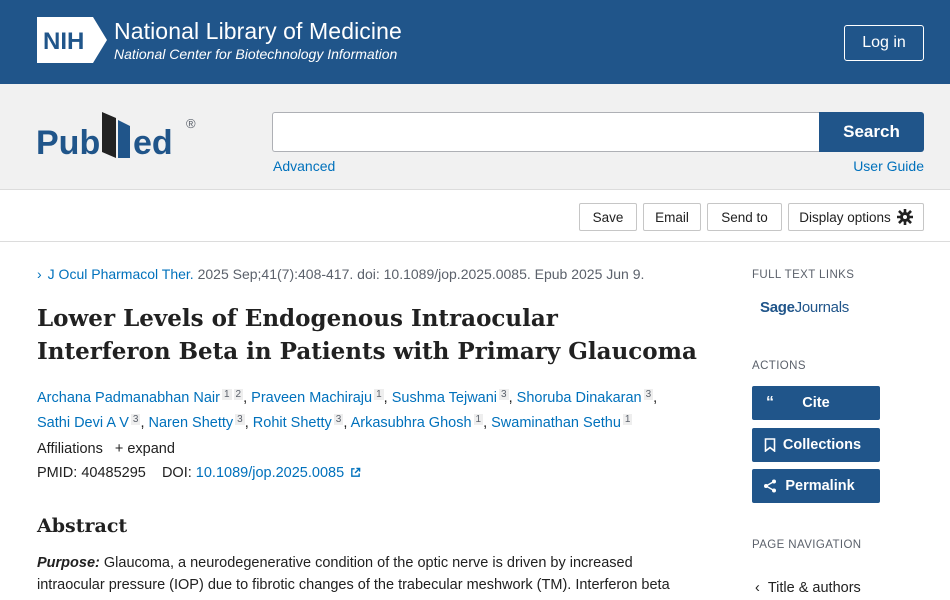 Image resolution: width=950 pixels, height=600 pixels. Describe the element at coordinates (803, 275) in the screenshot. I see `full-text-links-heading: FULL TEXT LINKS` at that location.